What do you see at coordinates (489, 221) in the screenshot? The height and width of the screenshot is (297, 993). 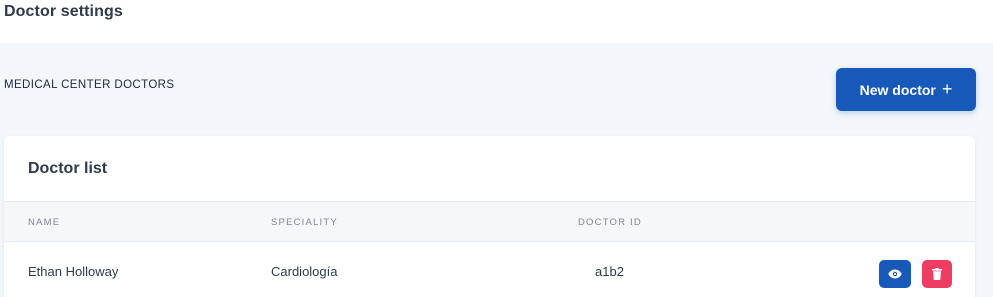 I see `table-header: NAME SPECIALITY DOCTOR ID` at bounding box center [489, 221].